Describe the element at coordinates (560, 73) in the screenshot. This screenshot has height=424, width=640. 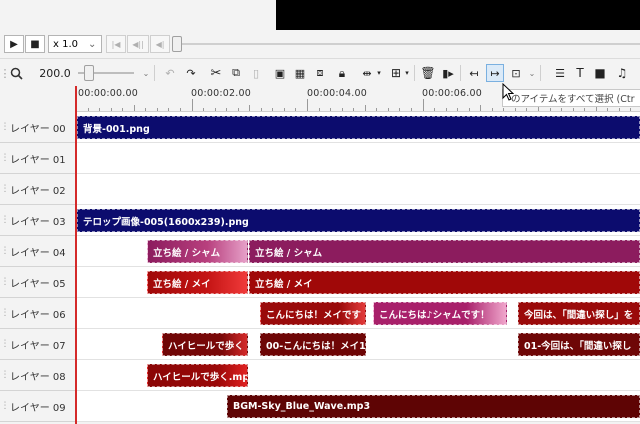
I see `subtitle-icon: ☰` at that location.